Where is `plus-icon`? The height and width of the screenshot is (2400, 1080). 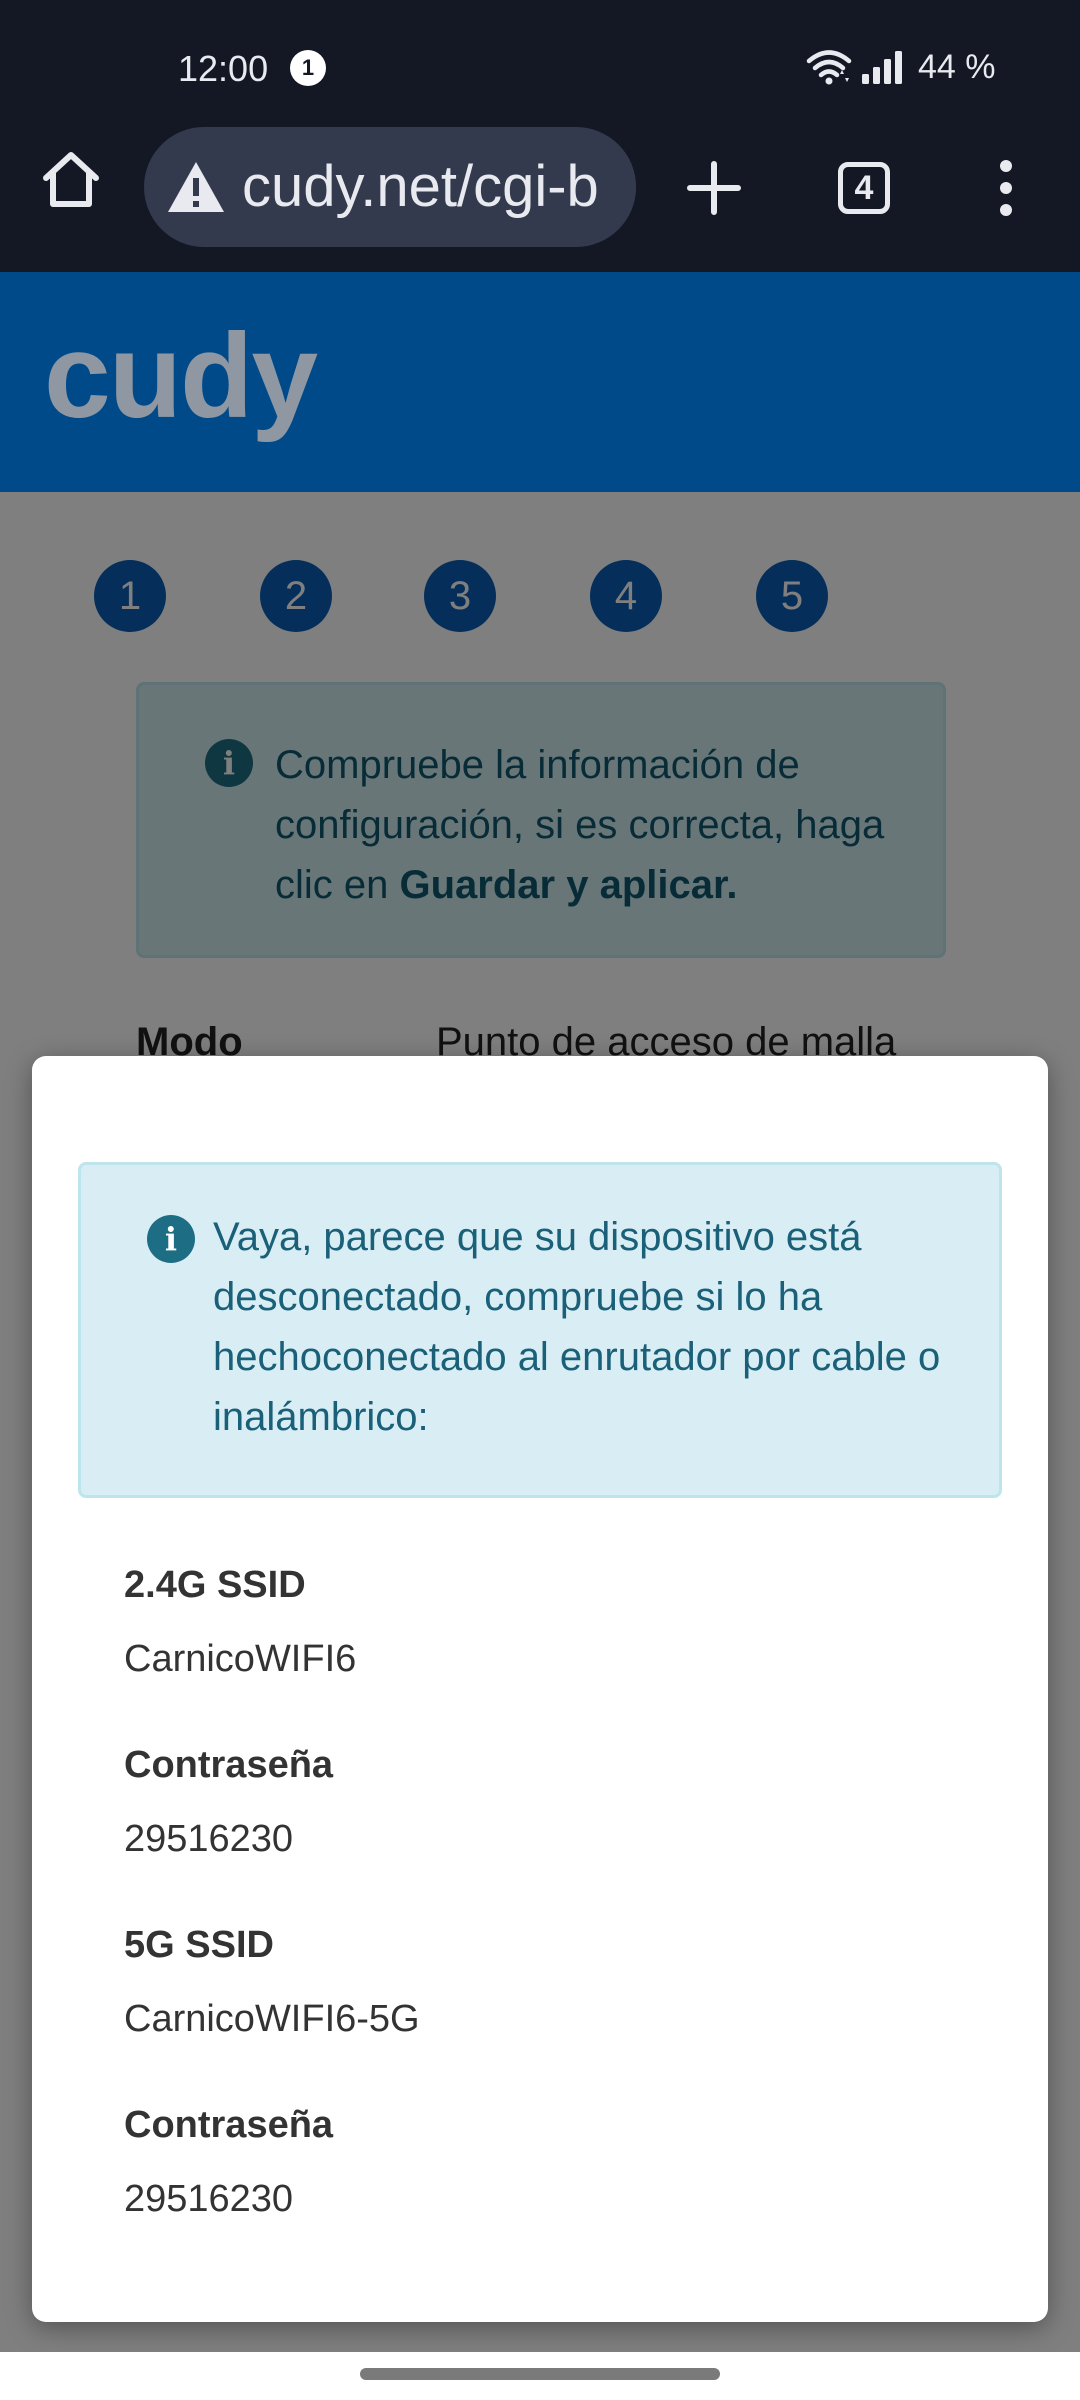 plus-icon is located at coordinates (714, 188).